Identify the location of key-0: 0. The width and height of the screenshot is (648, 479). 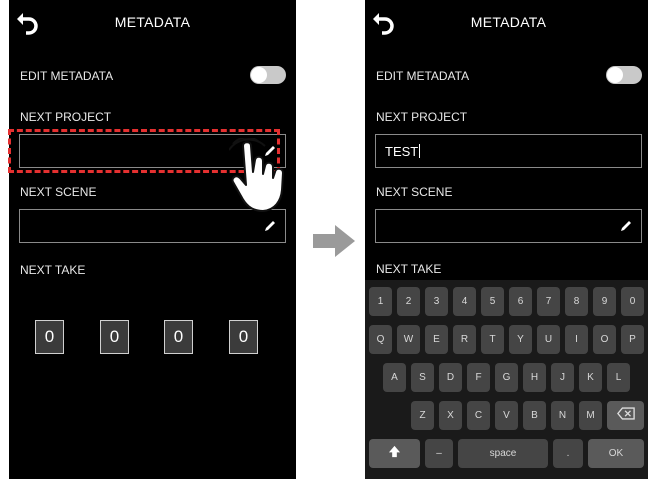
(632, 301).